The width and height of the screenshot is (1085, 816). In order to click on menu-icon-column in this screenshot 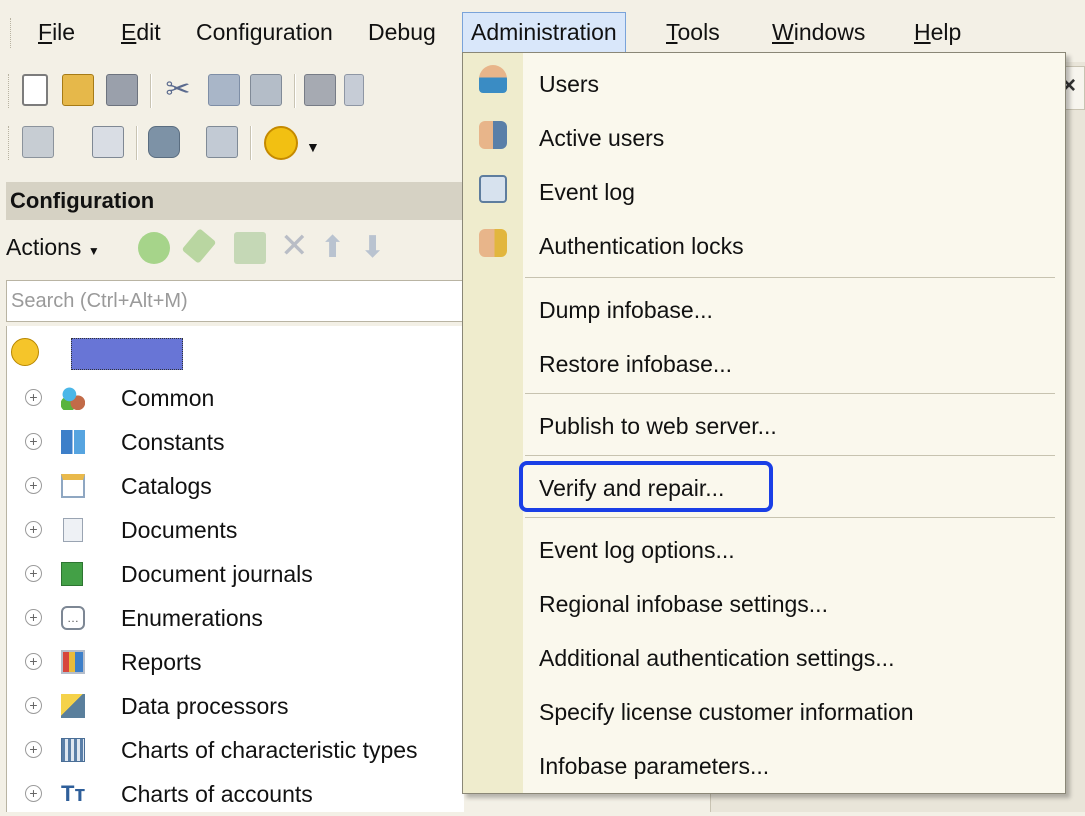, I will do `click(493, 423)`.